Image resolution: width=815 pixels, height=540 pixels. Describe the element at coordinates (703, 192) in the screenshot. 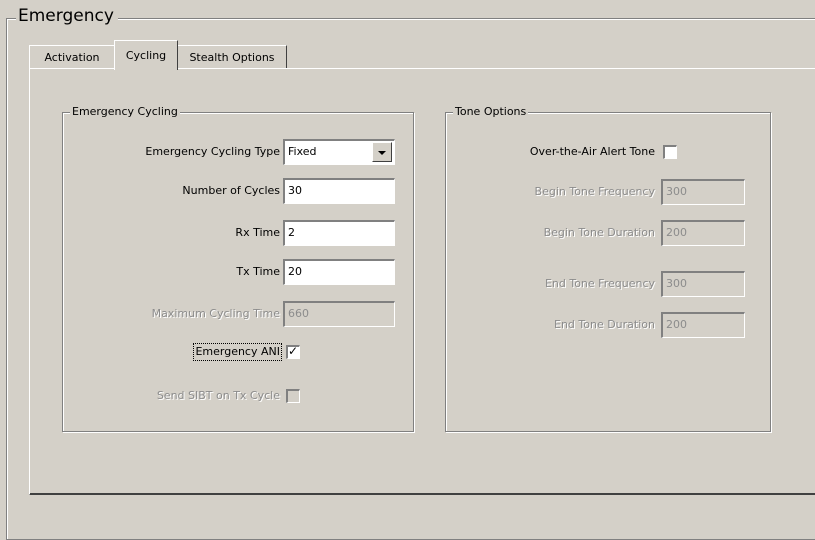

I see `begin-tone-frequency-input: 300` at that location.